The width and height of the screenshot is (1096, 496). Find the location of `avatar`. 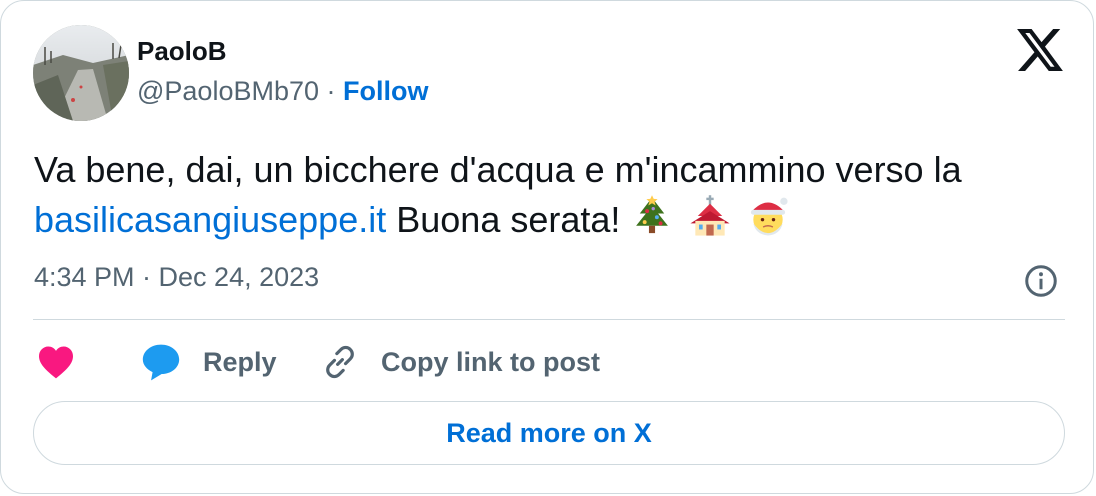

avatar is located at coordinates (81, 73).